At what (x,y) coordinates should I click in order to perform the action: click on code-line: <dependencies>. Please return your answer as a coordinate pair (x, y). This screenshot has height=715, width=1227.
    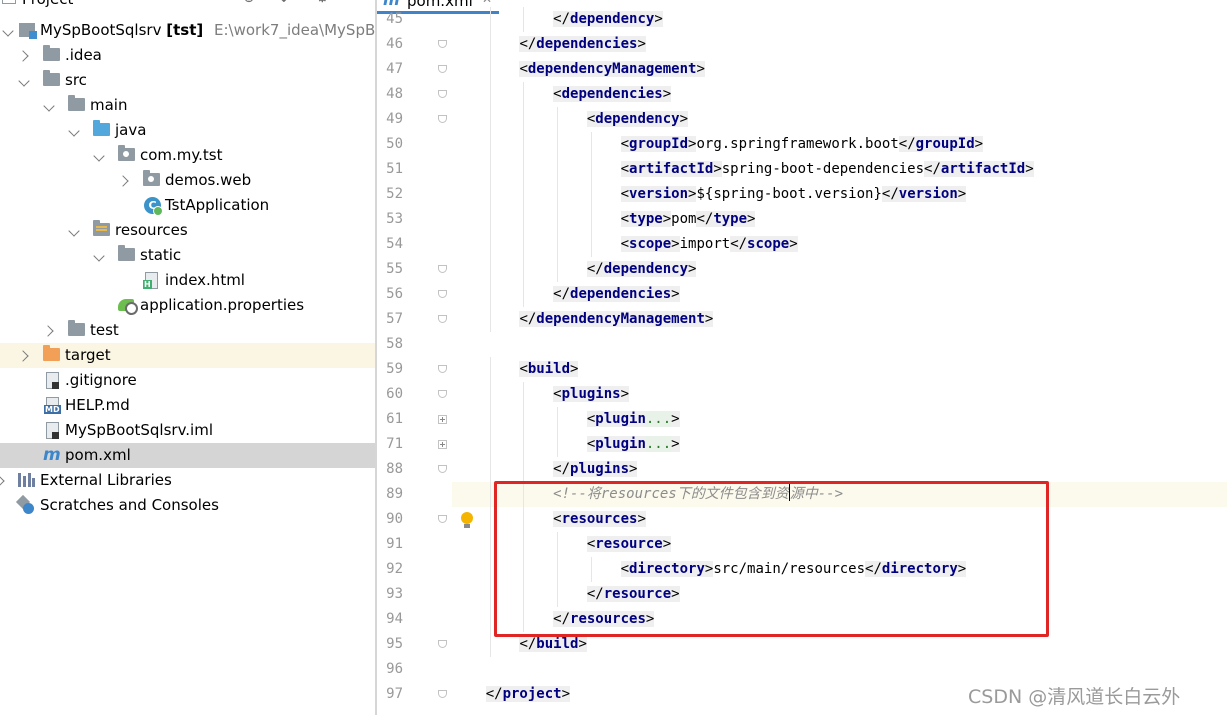
    Looking at the image, I should click on (839, 94).